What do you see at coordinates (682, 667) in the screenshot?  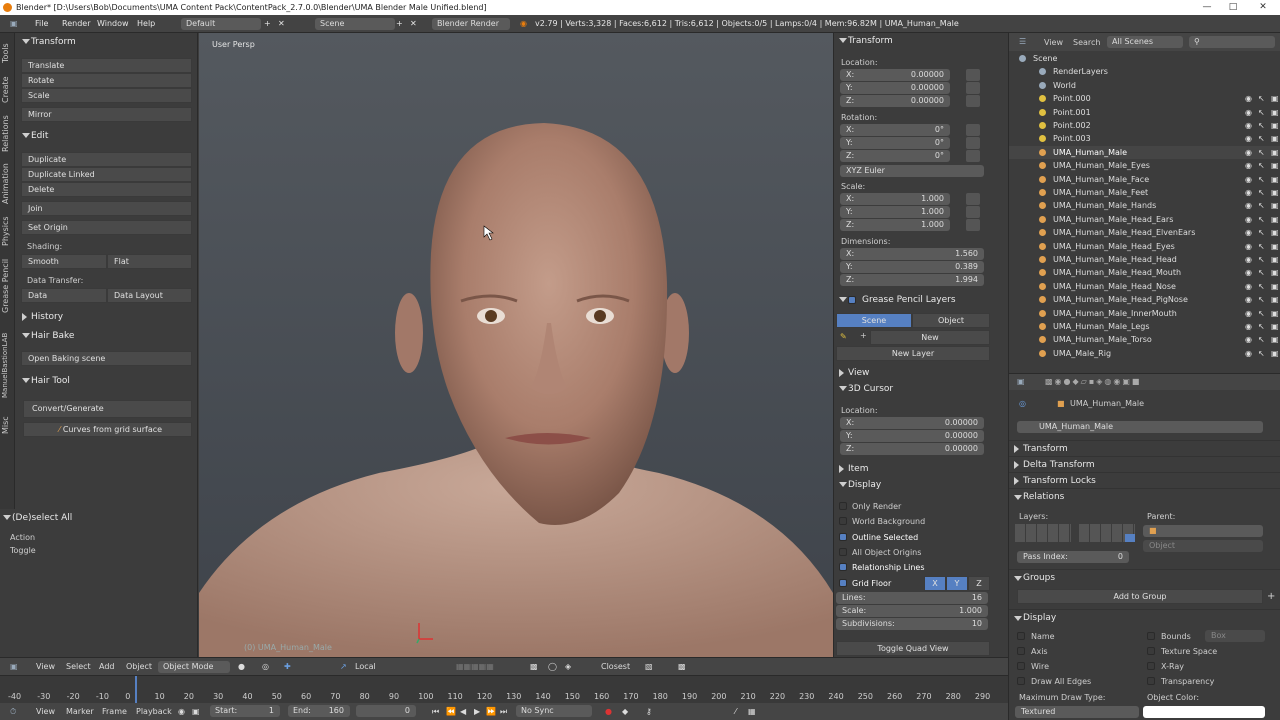 I see `opengl-render-icon: ▩` at bounding box center [682, 667].